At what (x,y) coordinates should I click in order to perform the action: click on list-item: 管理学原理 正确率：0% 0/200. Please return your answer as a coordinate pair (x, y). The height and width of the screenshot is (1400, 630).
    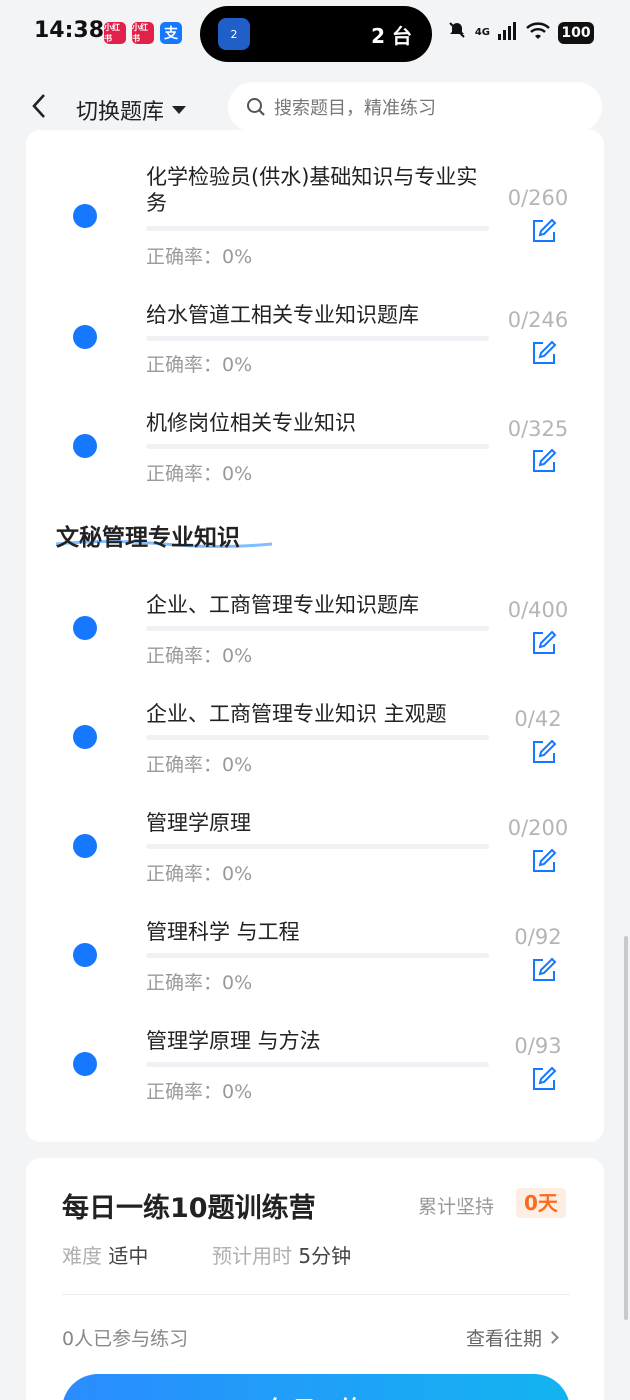
    Looking at the image, I should click on (315, 858).